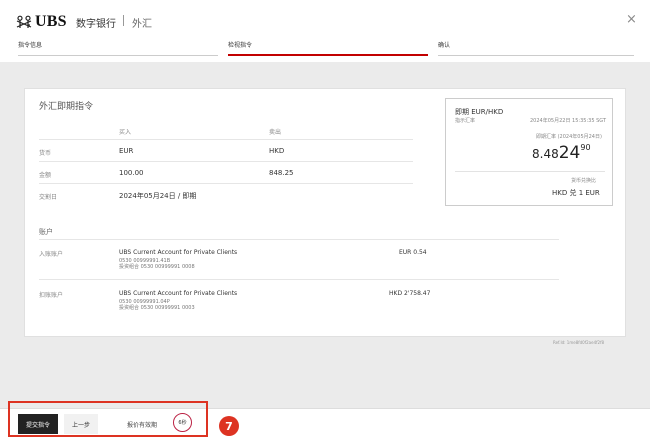 The width and height of the screenshot is (650, 438). I want to click on rate-type: 指示汇率, so click(465, 121).